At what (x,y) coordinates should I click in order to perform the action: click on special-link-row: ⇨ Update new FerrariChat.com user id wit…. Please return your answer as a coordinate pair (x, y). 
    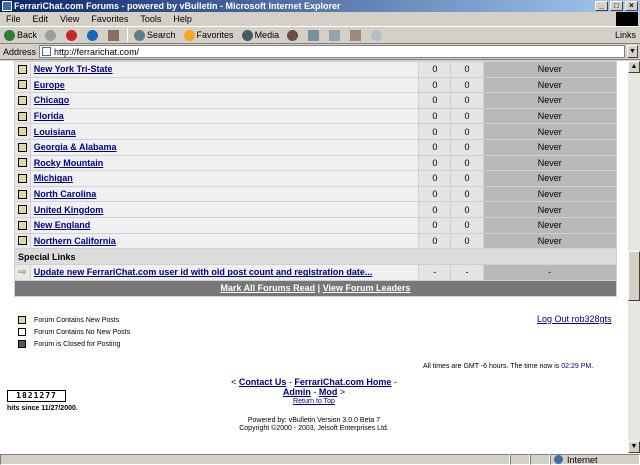
    Looking at the image, I should click on (316, 272).